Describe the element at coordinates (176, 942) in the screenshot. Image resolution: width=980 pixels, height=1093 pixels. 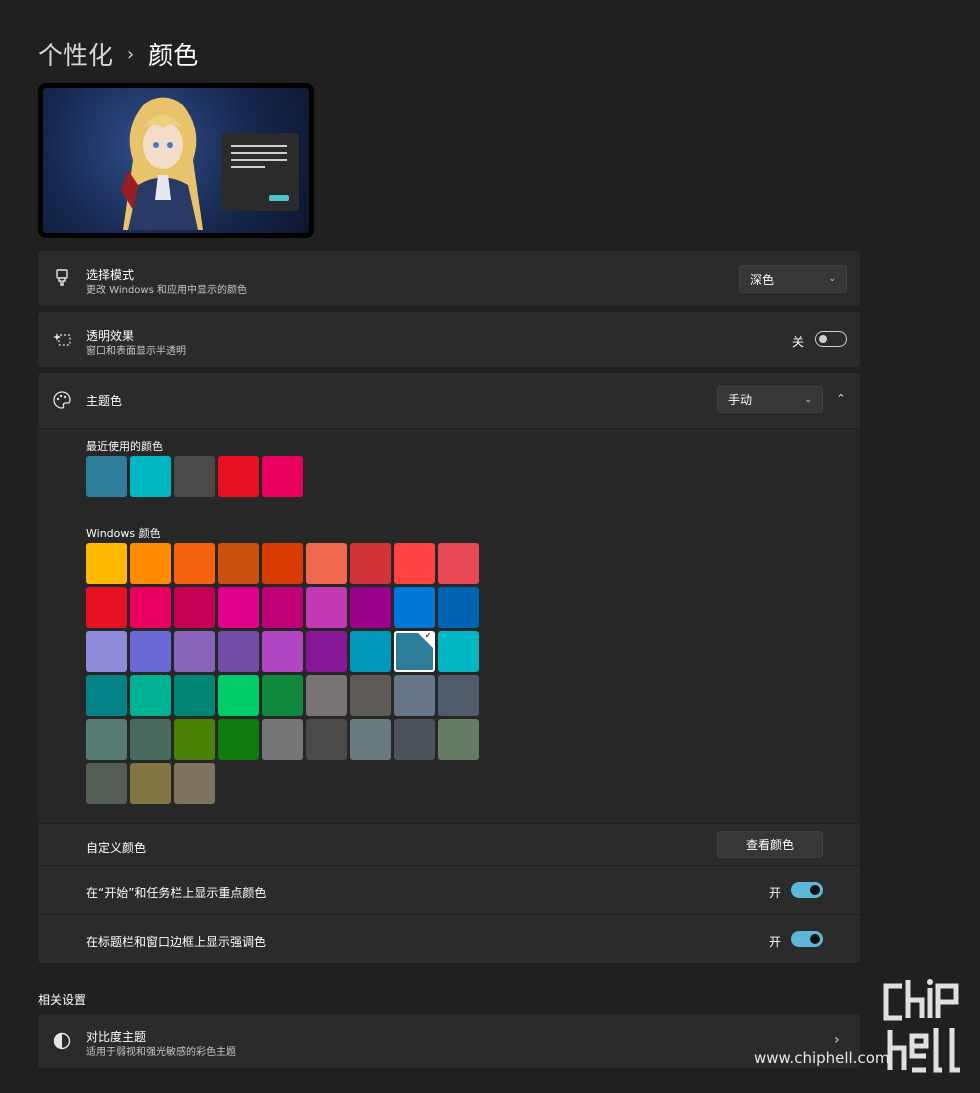
I see `show-accent-on-title-bars-label: 在标题栏和窗口边框上显示强调色` at that location.